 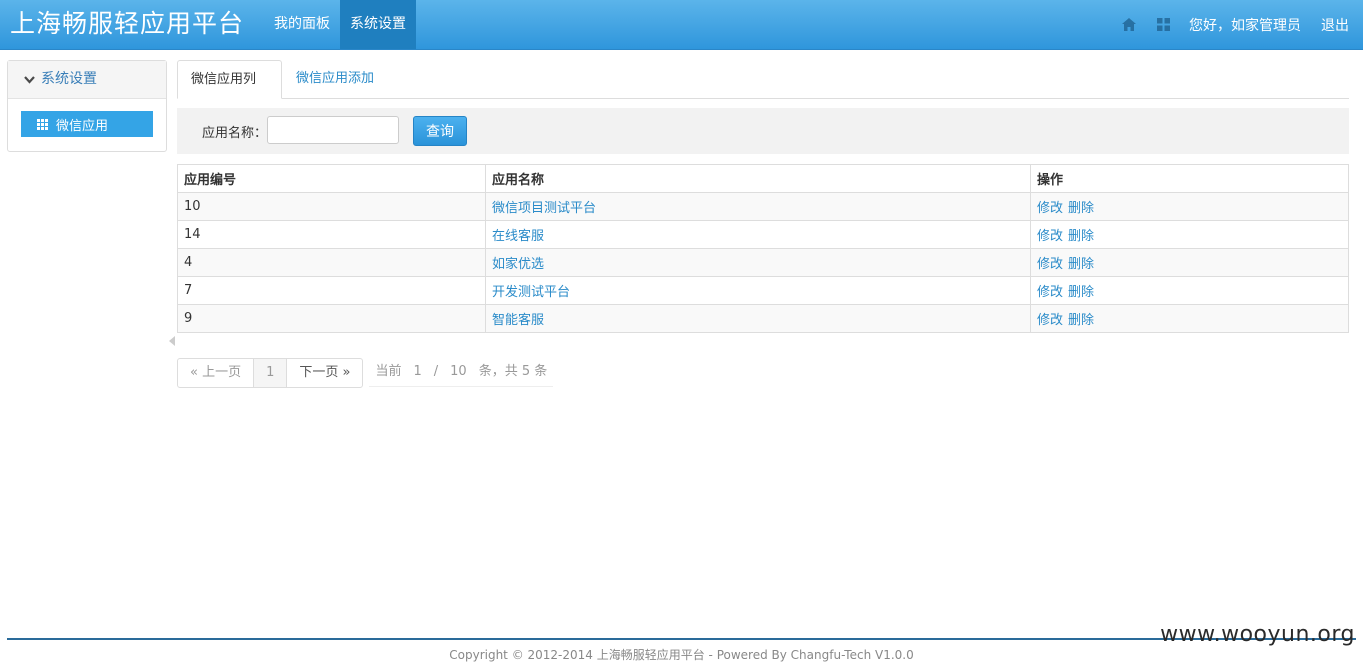 What do you see at coordinates (763, 131) in the screenshot?
I see `search-bar: 应用名称： 查询` at bounding box center [763, 131].